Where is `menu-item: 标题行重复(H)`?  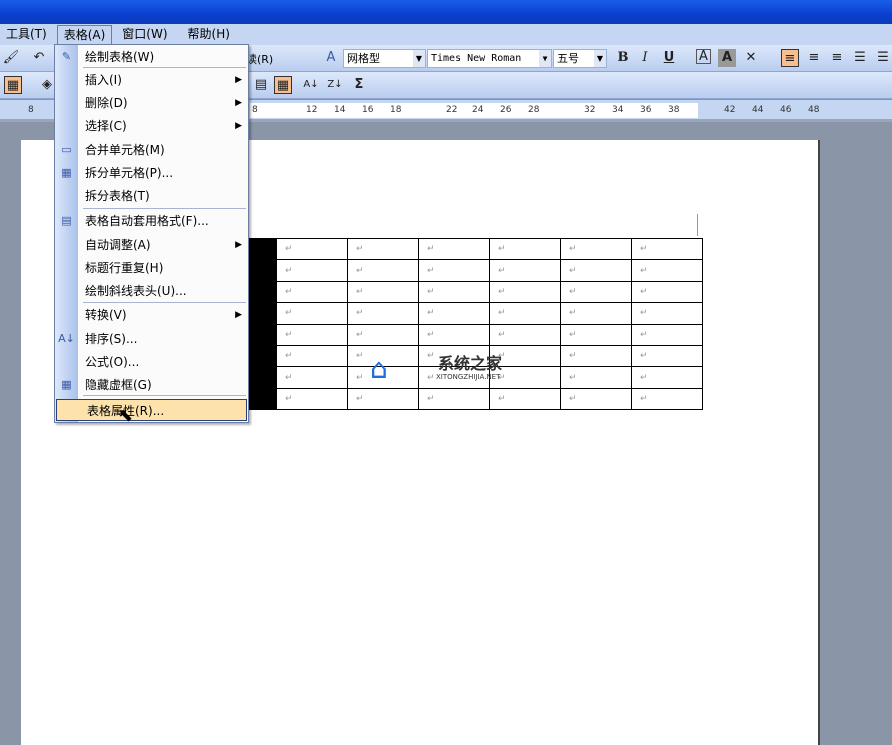 menu-item: 标题行重复(H) is located at coordinates (151, 268).